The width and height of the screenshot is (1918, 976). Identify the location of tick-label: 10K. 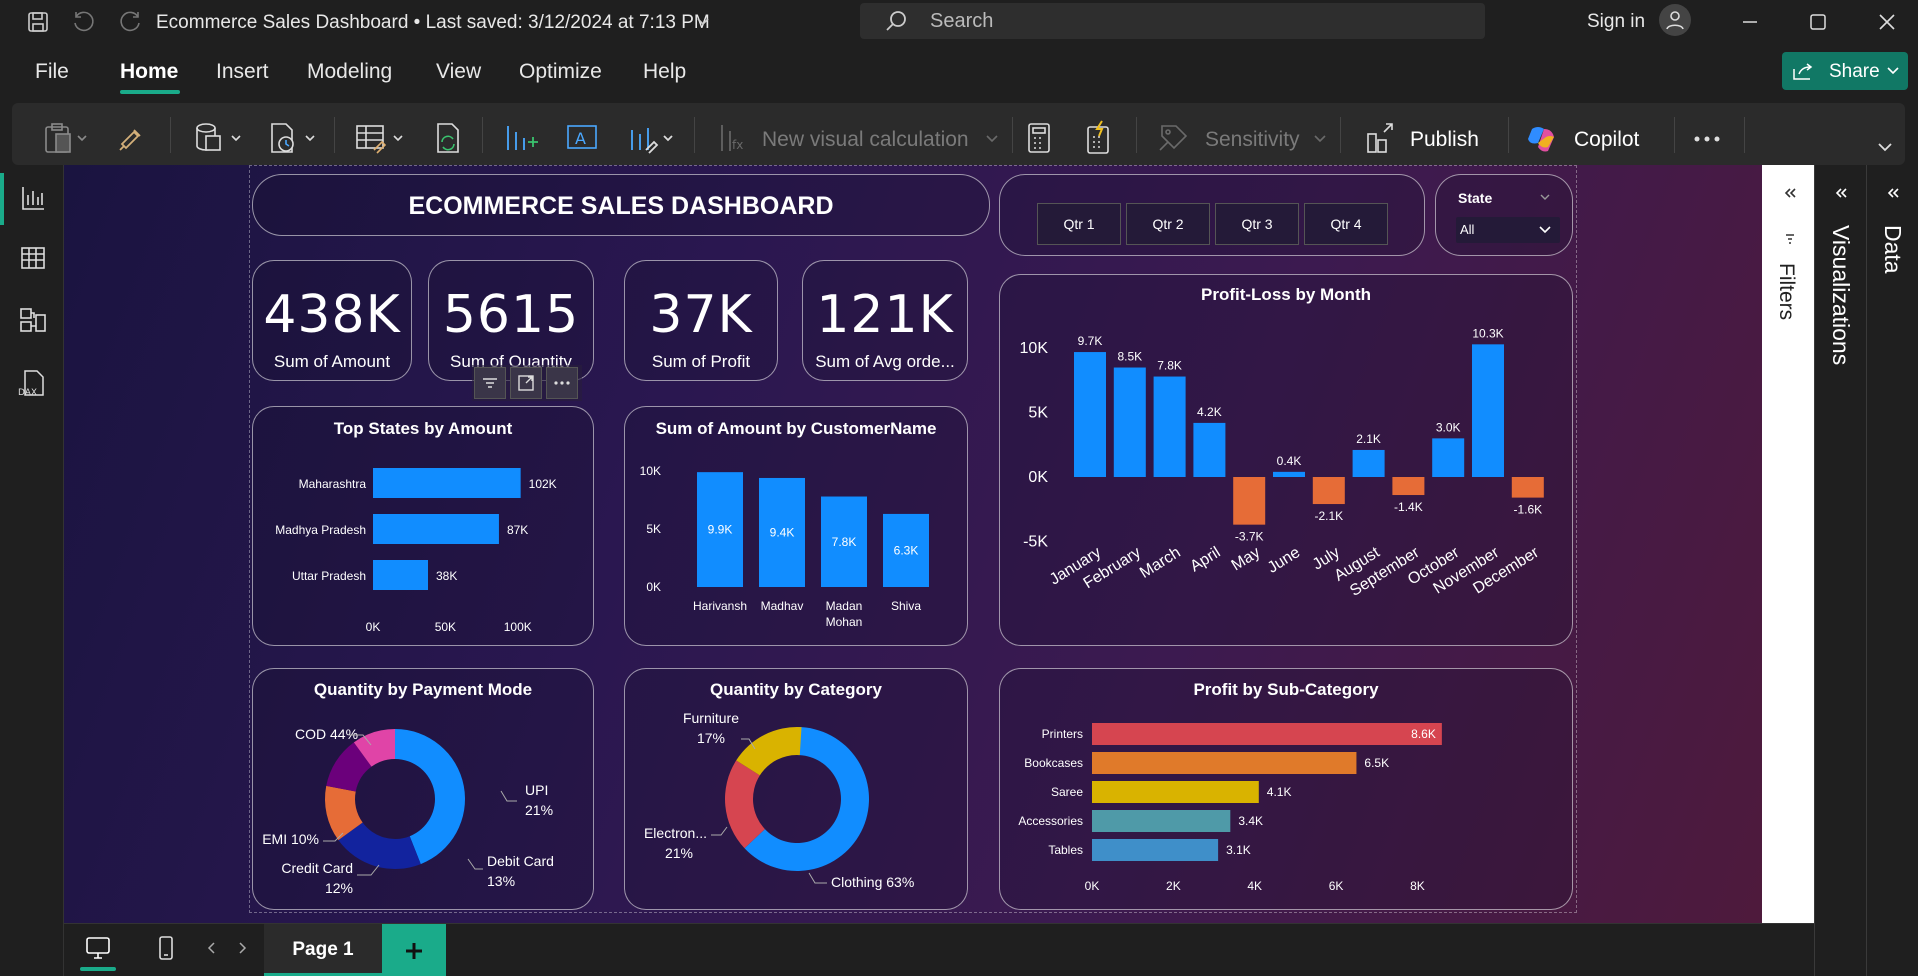
(650, 471).